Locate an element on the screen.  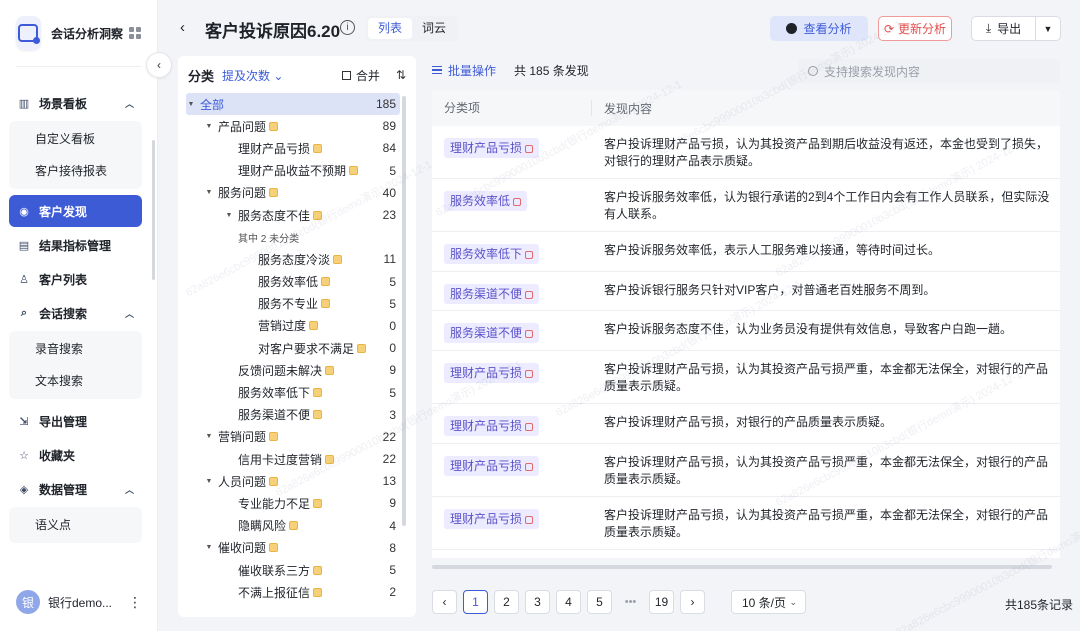
view-analysis-button: 查看分析 is located at coordinates (819, 28).